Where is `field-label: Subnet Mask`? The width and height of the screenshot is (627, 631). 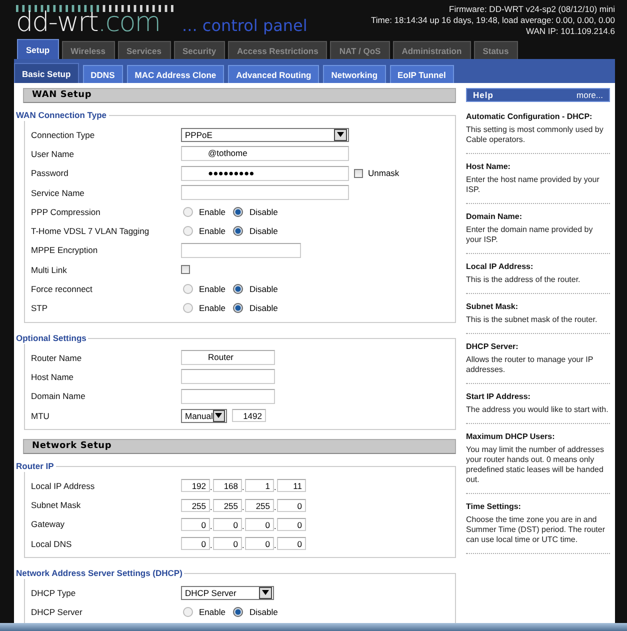 field-label: Subnet Mask is located at coordinates (56, 505).